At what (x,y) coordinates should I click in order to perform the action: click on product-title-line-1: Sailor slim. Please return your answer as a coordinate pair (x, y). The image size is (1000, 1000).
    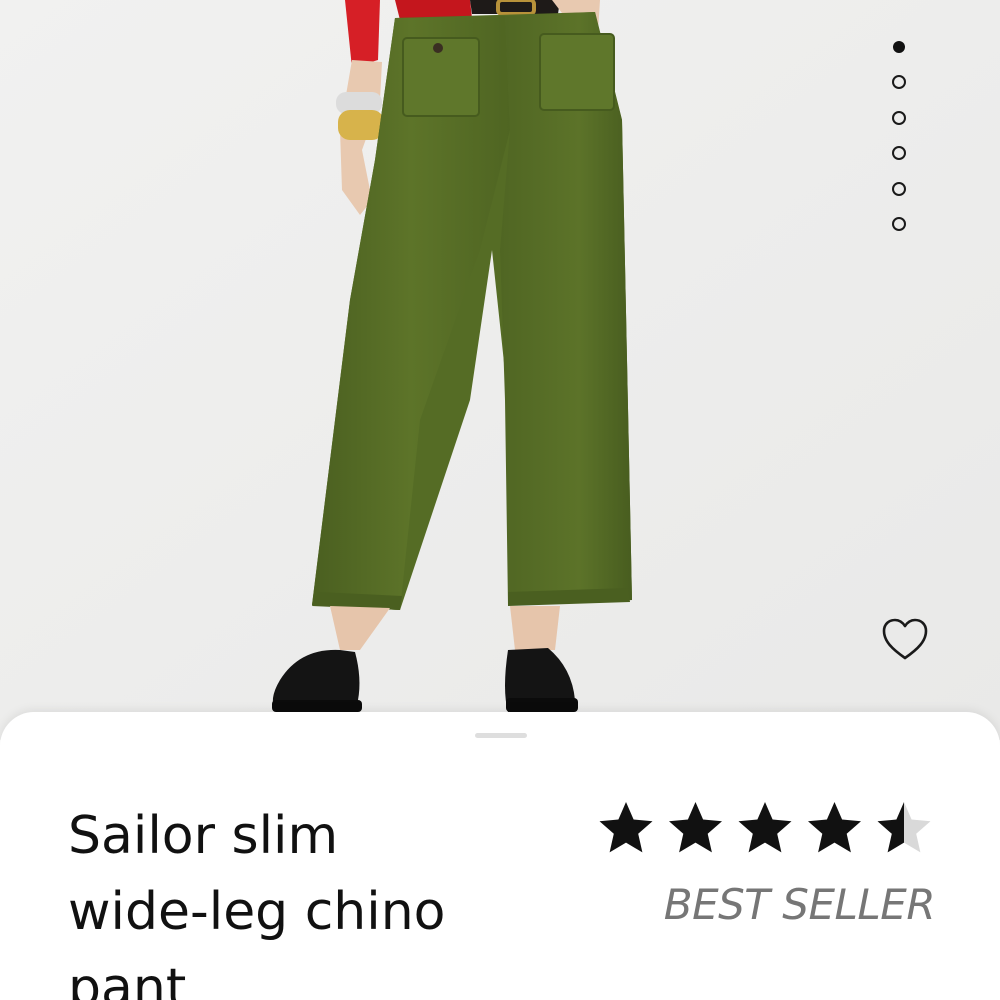
    Looking at the image, I should click on (203, 836).